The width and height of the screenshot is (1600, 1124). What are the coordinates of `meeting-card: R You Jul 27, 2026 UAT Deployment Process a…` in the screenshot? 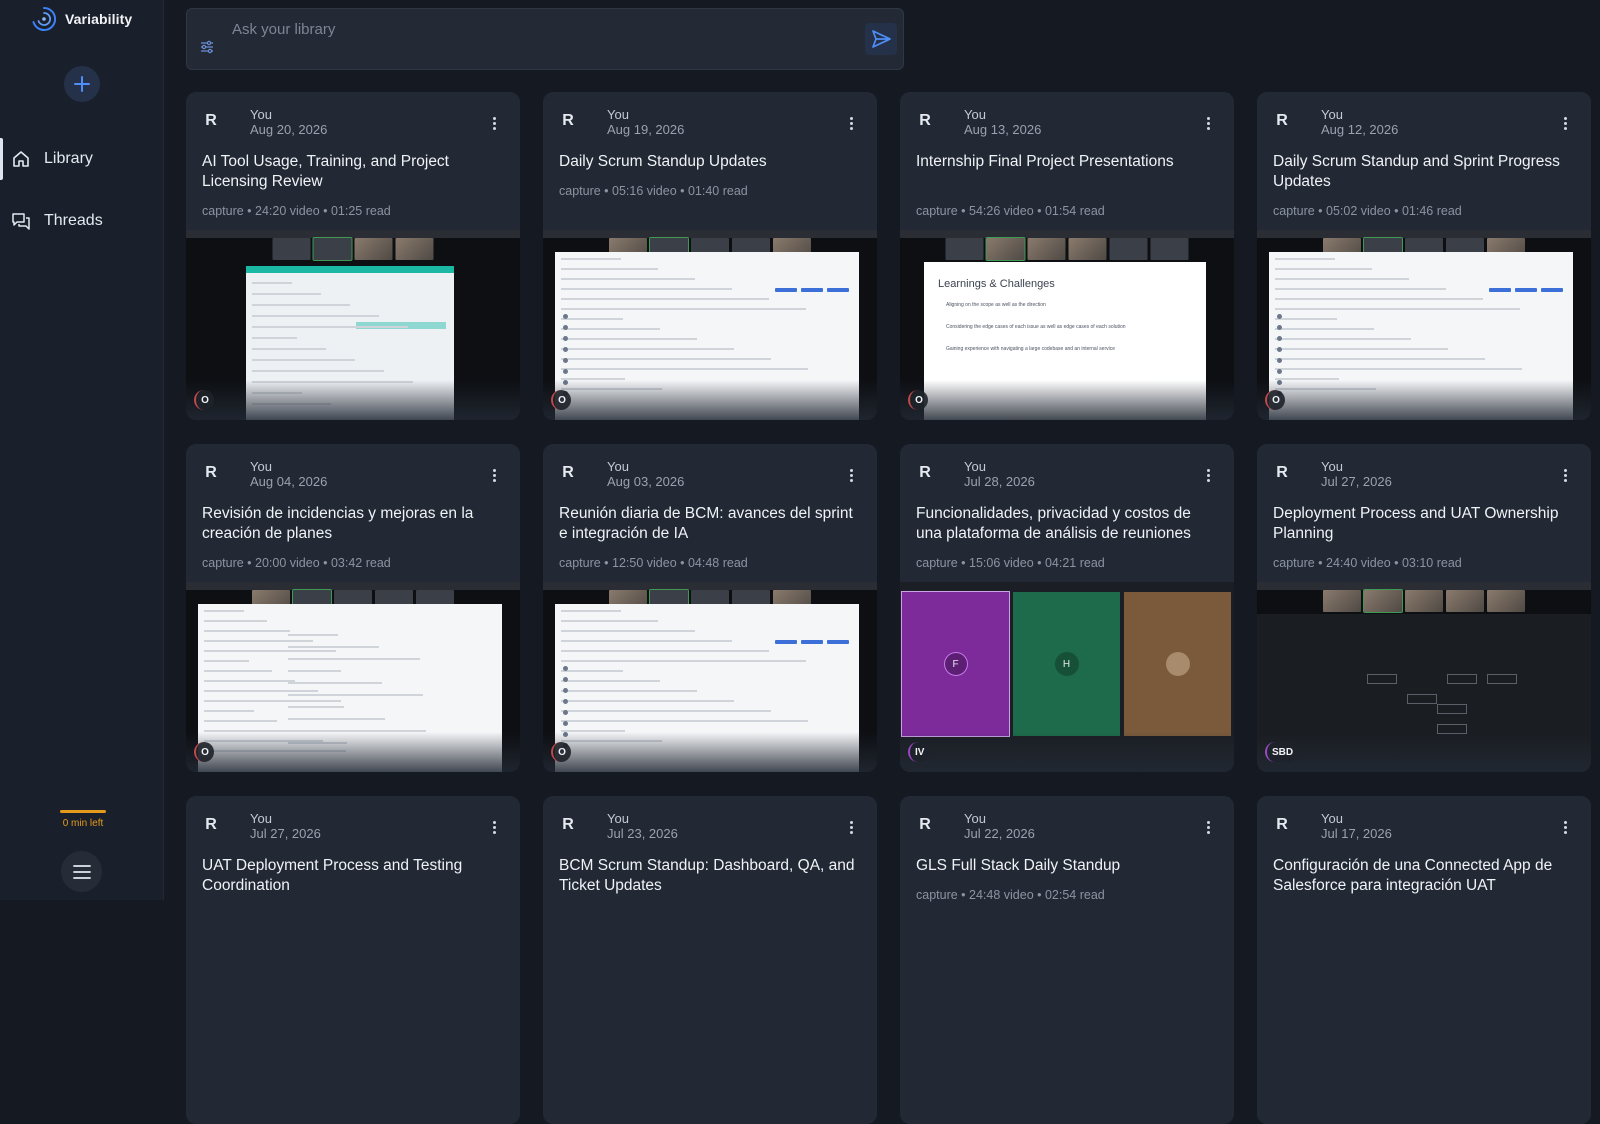 It's located at (353, 960).